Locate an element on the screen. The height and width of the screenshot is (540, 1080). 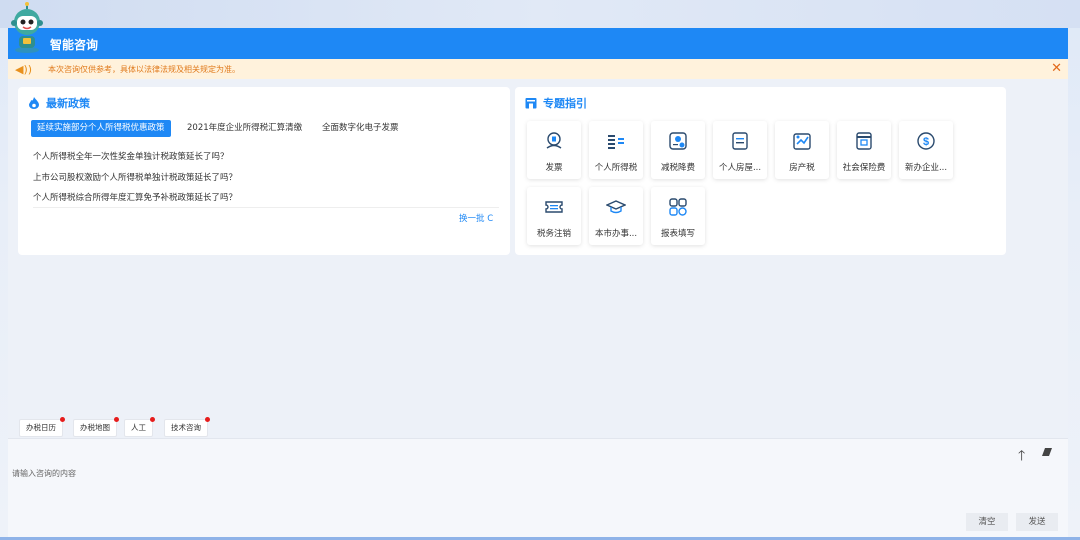
notice-bar: ◀)) 本次咨询仅供参考，具体以法律法规及相关规定为准。 ✕ is located at coordinates (538, 69).